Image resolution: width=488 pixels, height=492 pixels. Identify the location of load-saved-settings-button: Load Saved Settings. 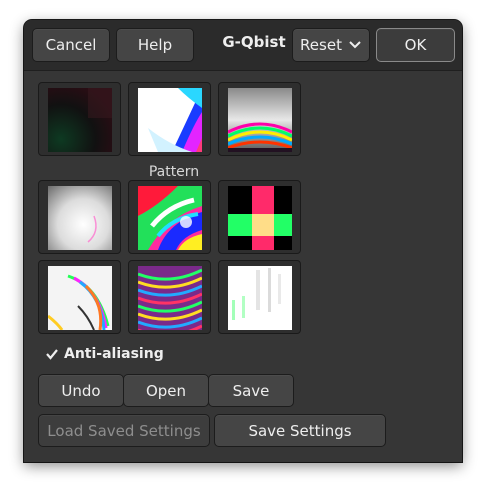
(124, 430).